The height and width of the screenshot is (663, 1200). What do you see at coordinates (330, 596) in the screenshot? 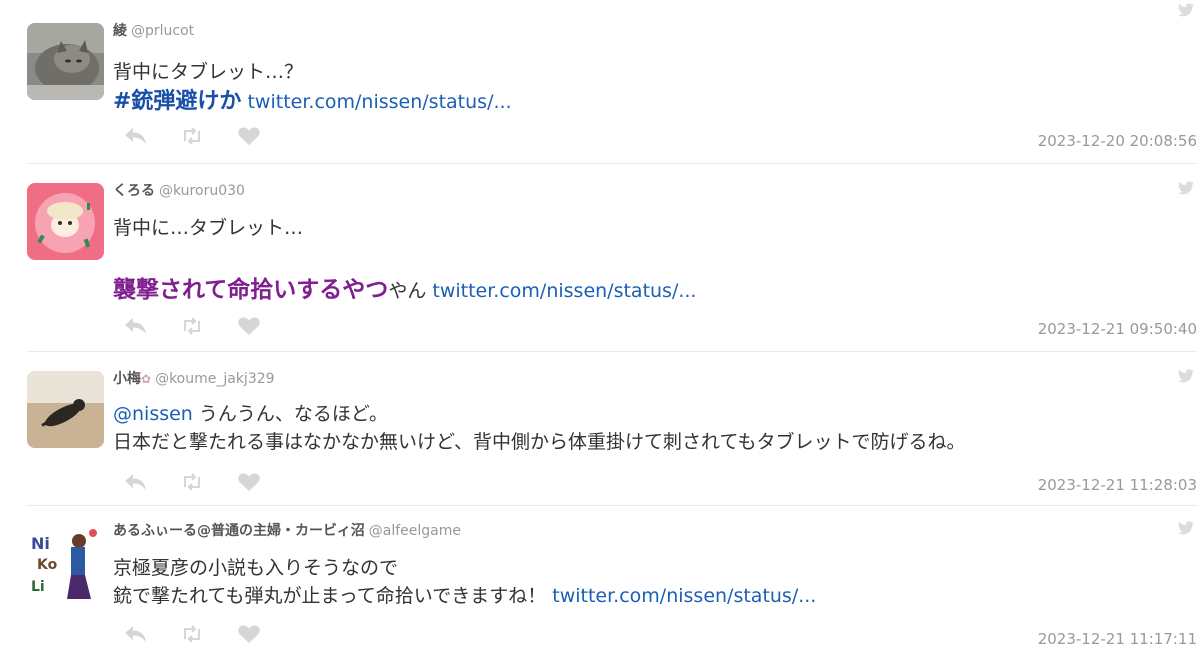
I see `tweet-line: 銃で撃たれても弾丸が止まって命拾いできますね！` at bounding box center [330, 596].